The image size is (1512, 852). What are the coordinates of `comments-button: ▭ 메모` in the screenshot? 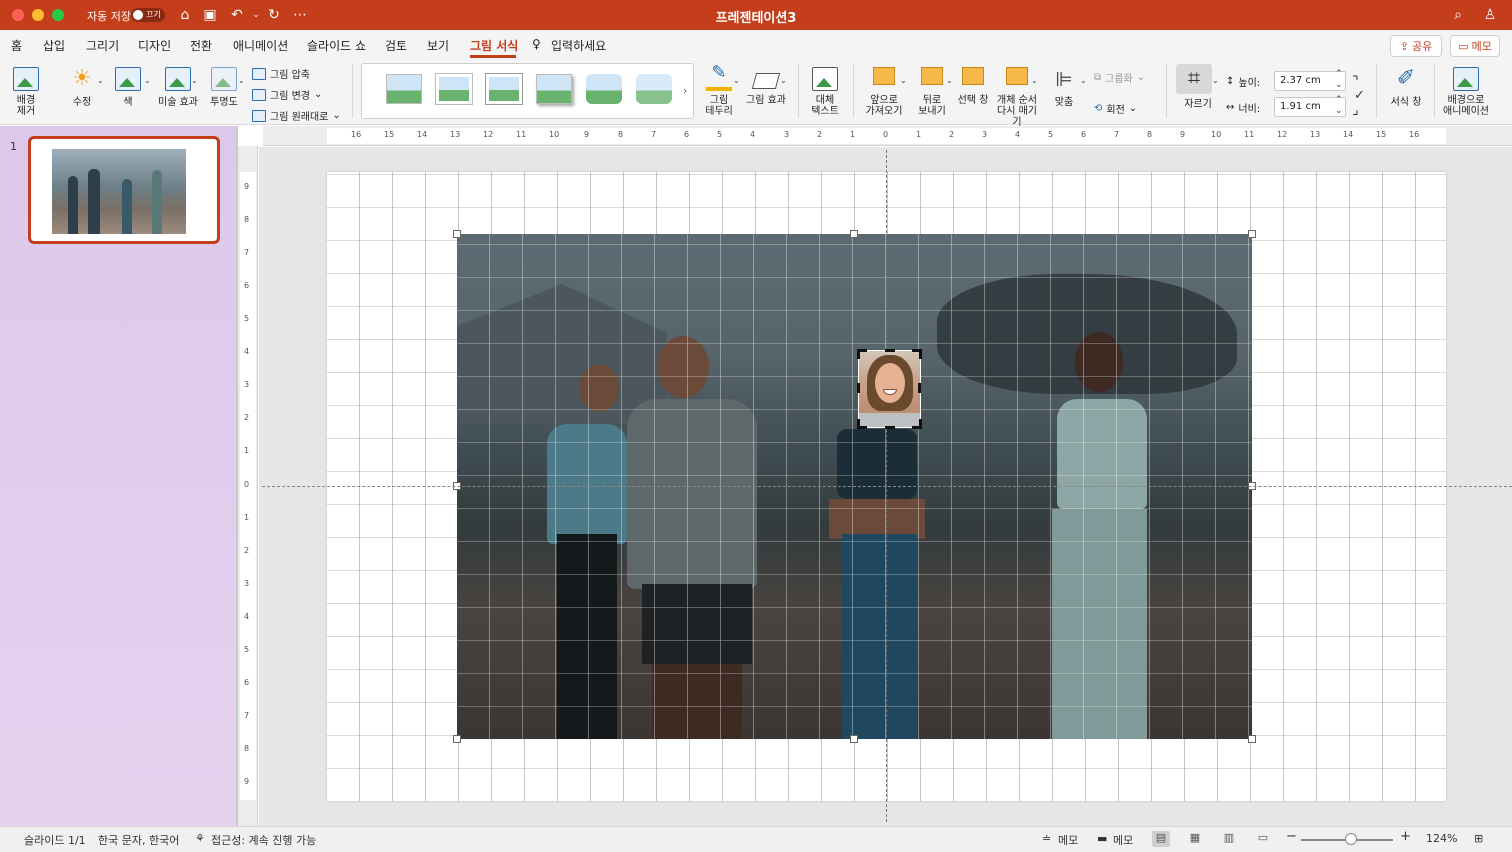 It's located at (1475, 46).